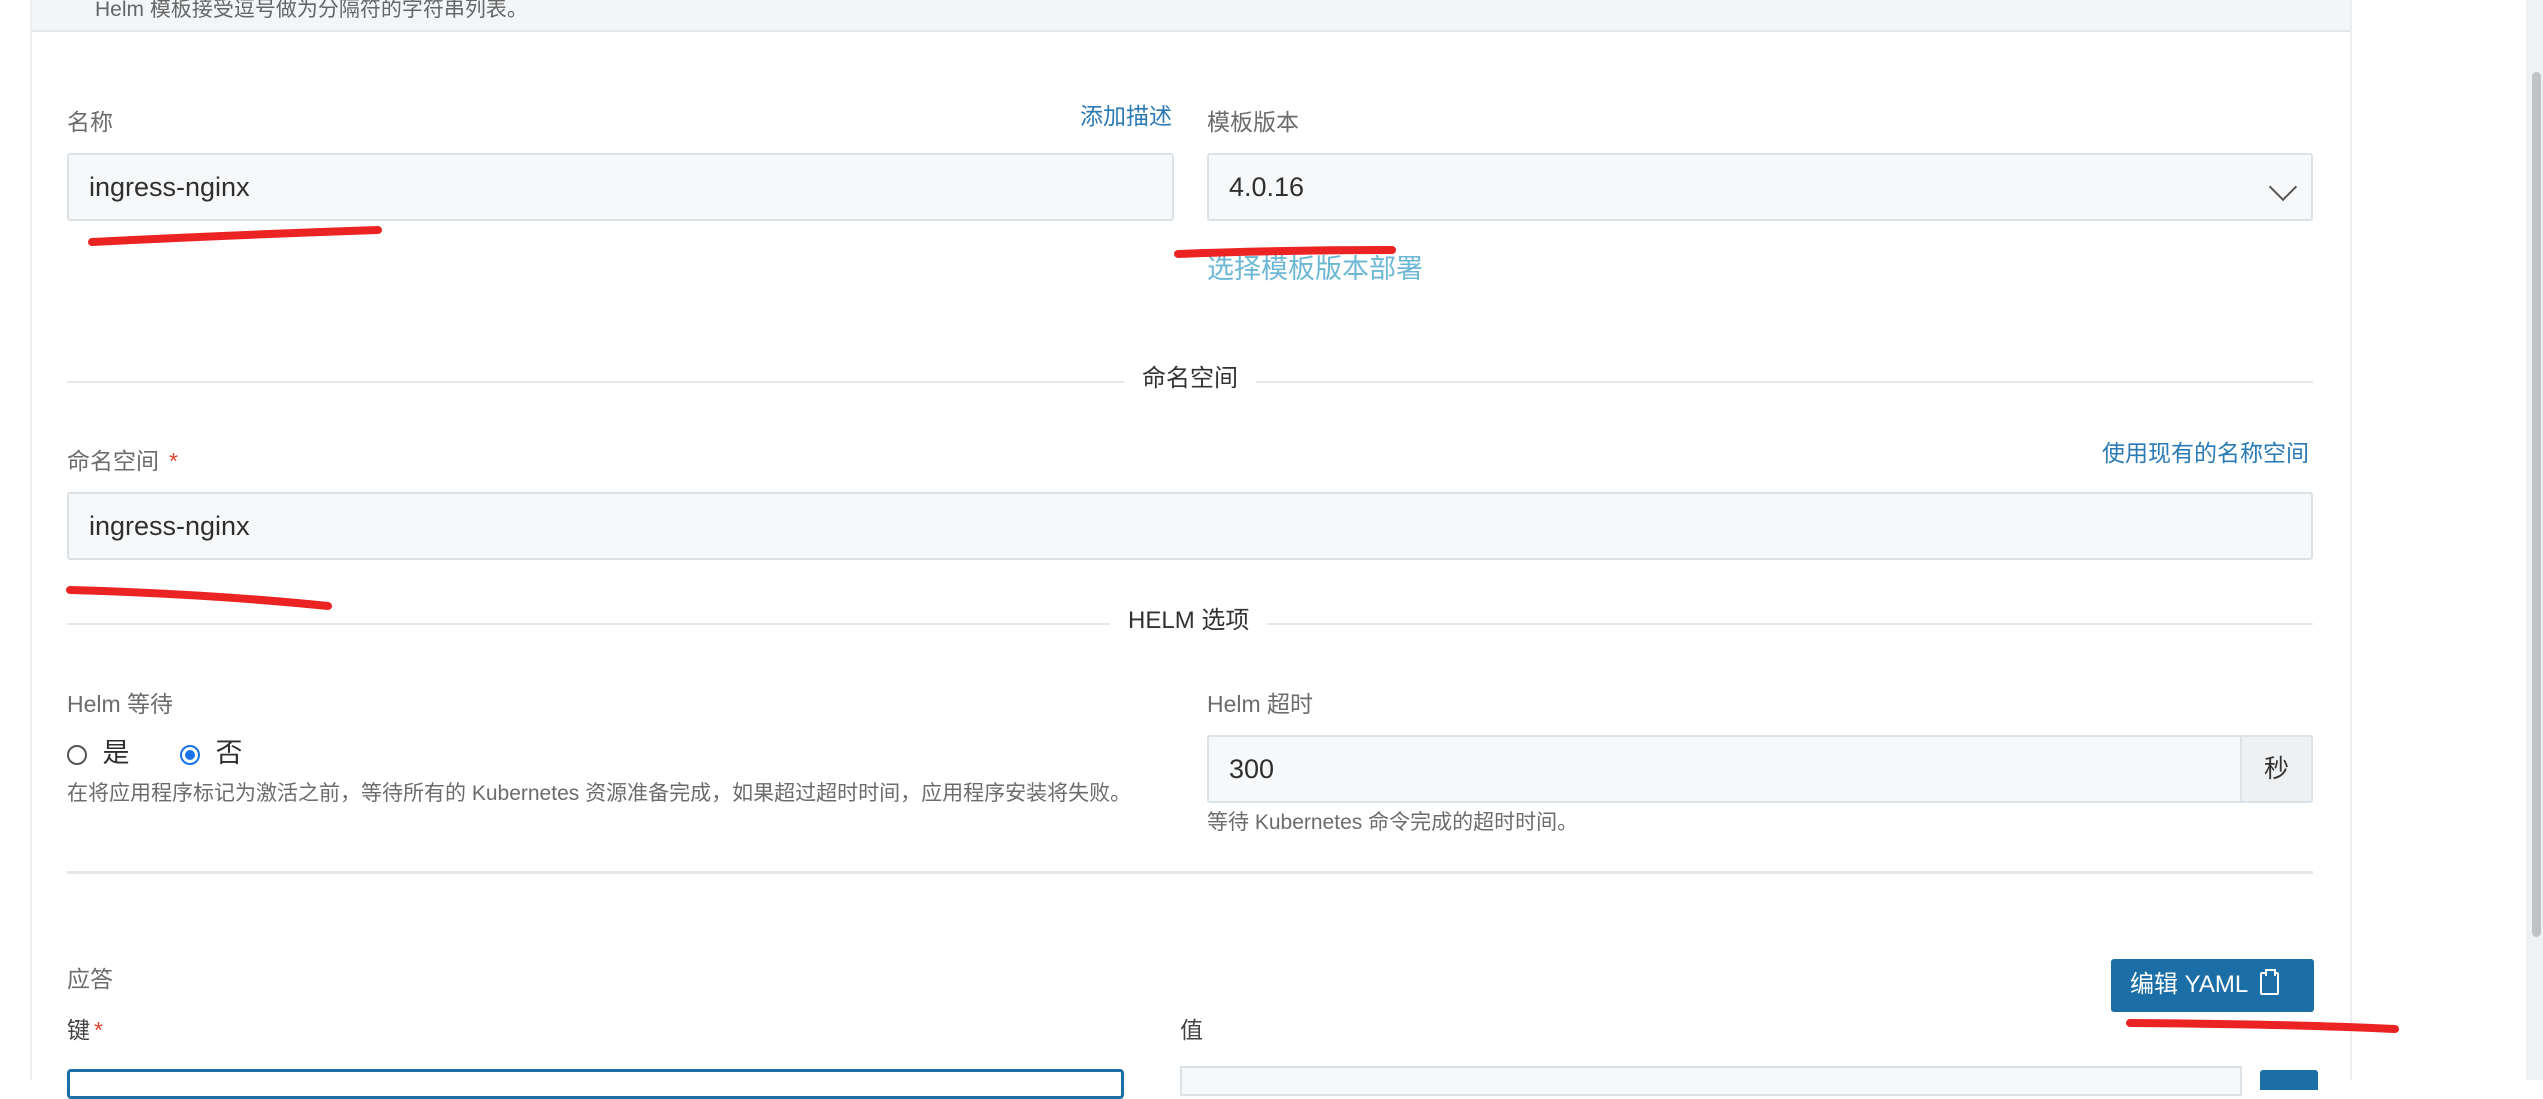  Describe the element at coordinates (1260, 704) in the screenshot. I see `helm-timeout-label: Helm 超时` at that location.